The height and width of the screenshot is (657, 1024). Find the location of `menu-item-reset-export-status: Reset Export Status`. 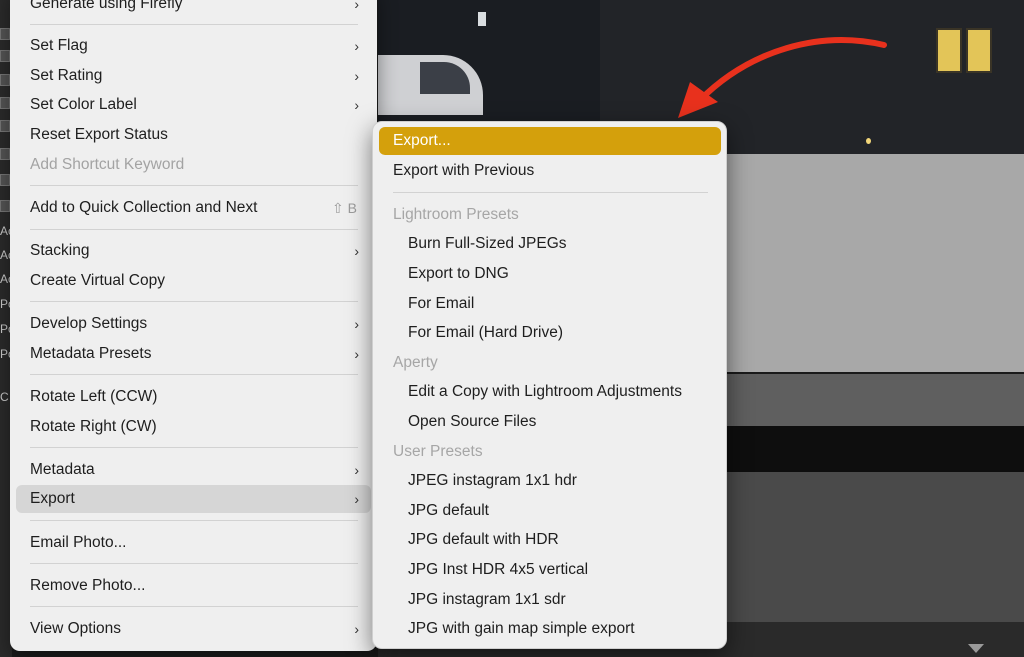

menu-item-reset-export-status: Reset Export Status is located at coordinates (193, 135).